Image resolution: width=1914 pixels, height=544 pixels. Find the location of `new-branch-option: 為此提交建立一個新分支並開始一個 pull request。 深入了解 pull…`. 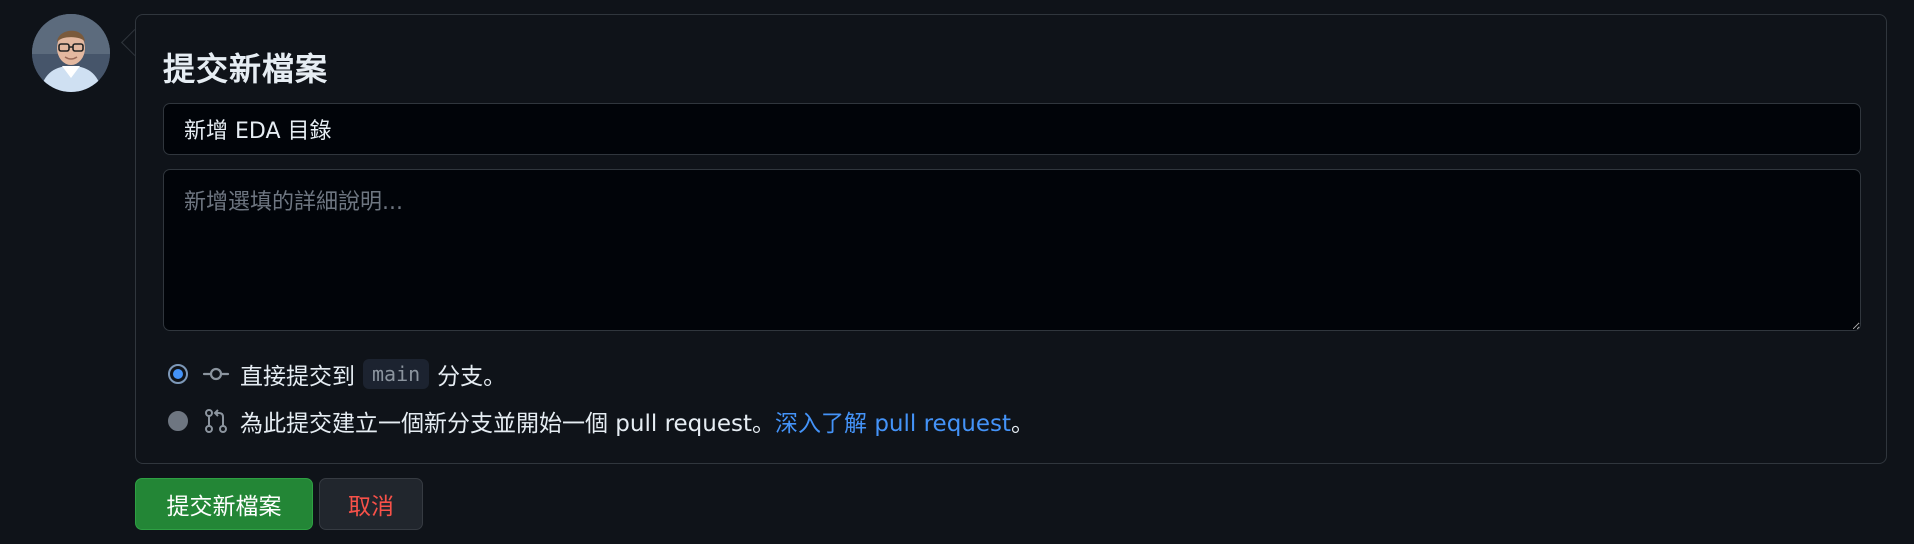

new-branch-option: 為此提交建立一個新分支並開始一個 pull request。 深入了解 pull… is located at coordinates (601, 421).